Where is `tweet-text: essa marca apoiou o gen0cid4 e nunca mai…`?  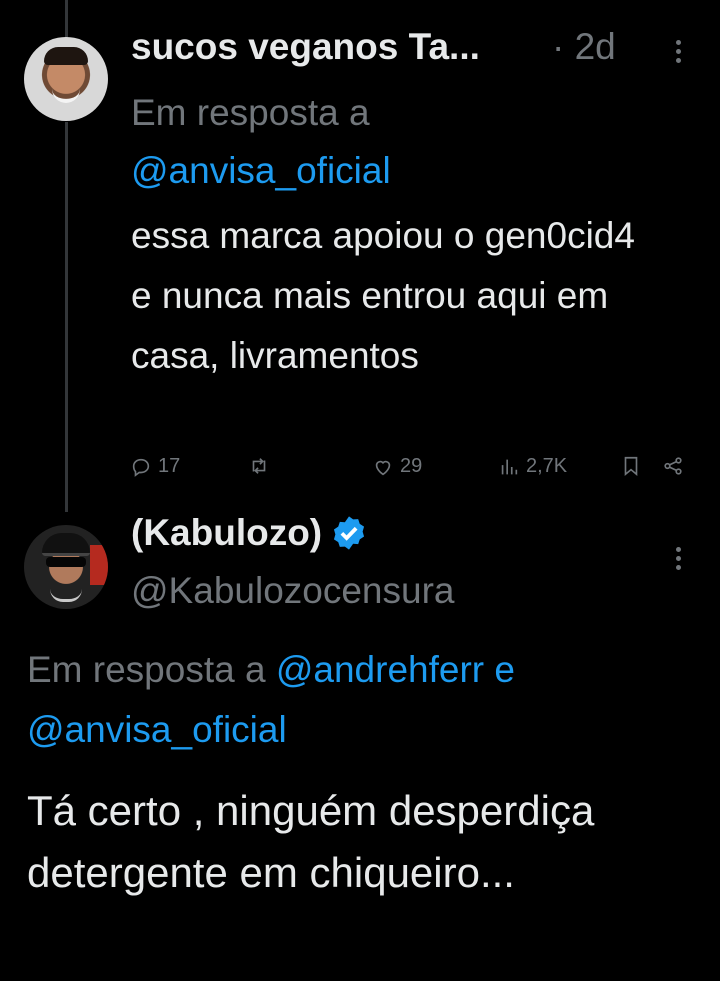 tweet-text: essa marca apoiou o gen0cid4 e nunca mai… is located at coordinates (383, 295).